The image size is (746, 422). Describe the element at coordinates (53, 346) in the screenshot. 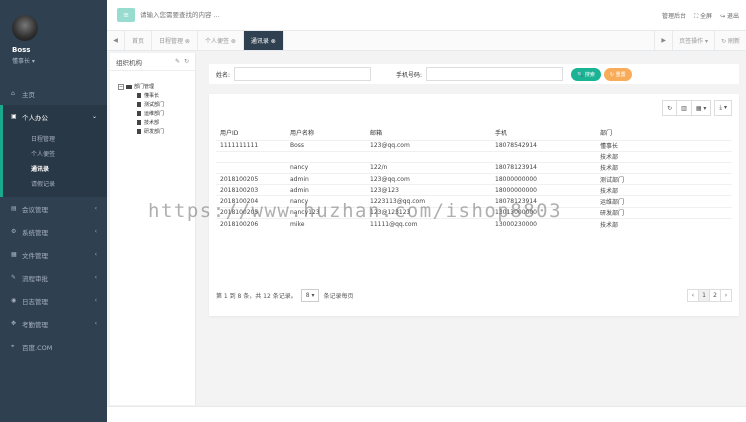

I see `sidebar-item-baidu: ⌖ 百度.COM` at that location.